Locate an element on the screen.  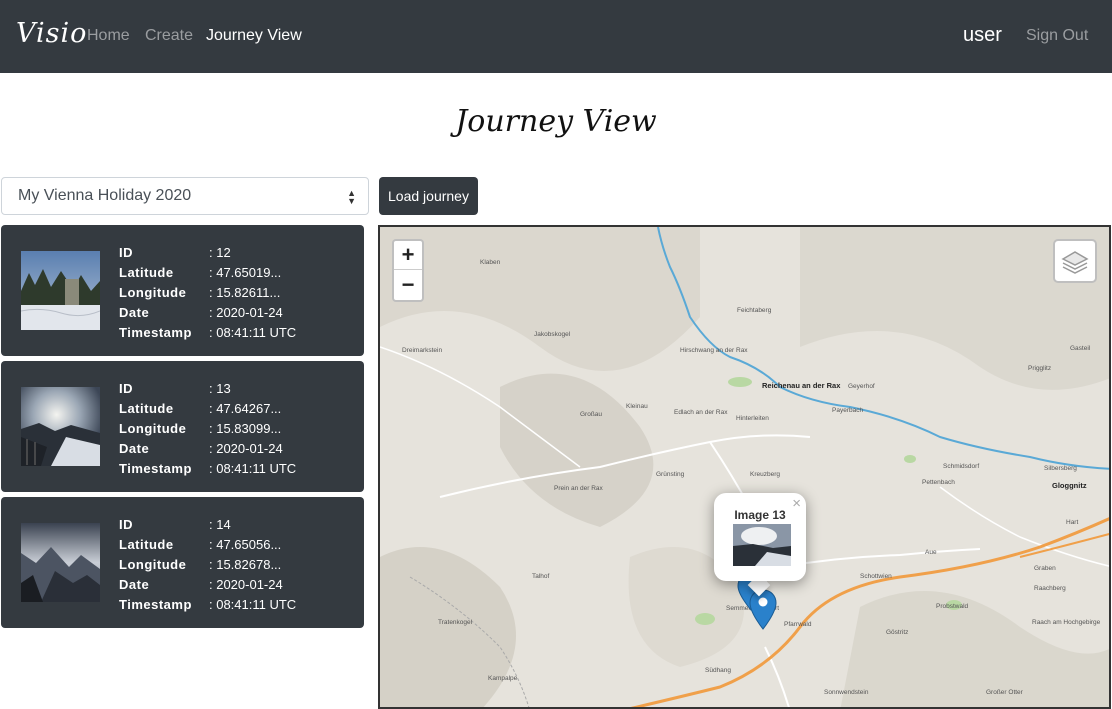
journey-select: My Vienna Holiday 2020 ▲ ▼ is located at coordinates (185, 196).